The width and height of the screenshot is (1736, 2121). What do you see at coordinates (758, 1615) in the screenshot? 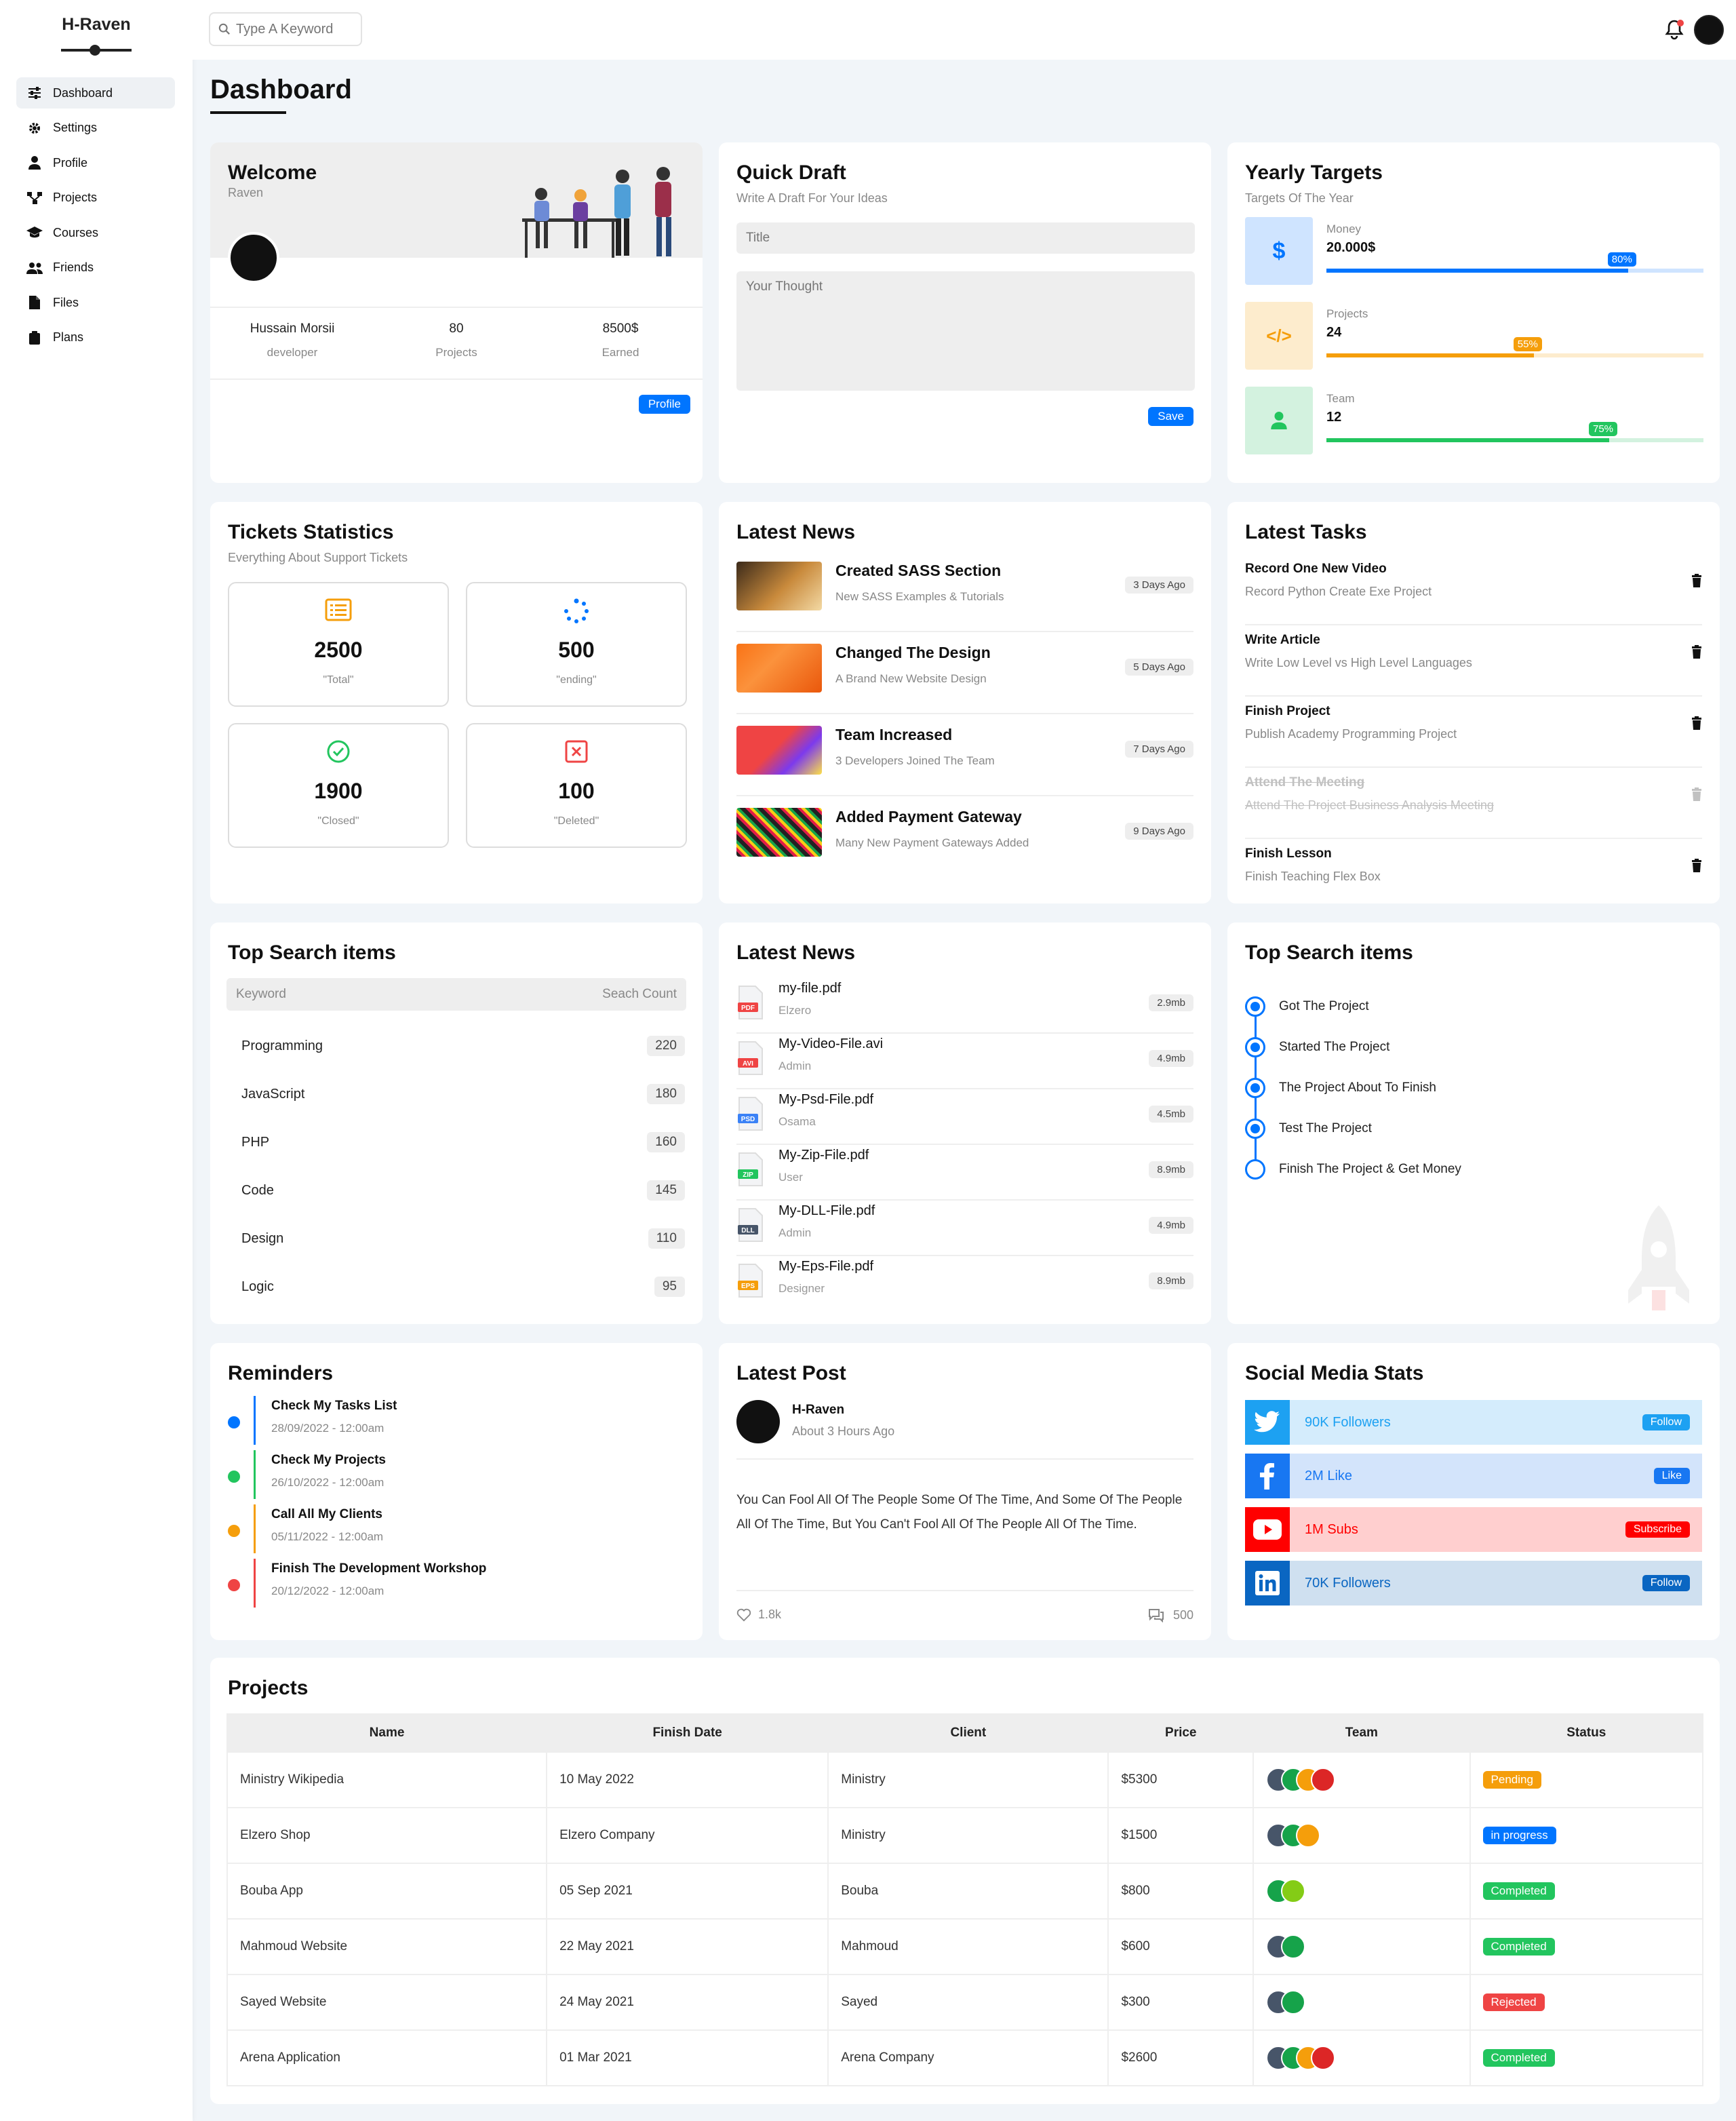
I see `post-likes: 1.8k` at bounding box center [758, 1615].